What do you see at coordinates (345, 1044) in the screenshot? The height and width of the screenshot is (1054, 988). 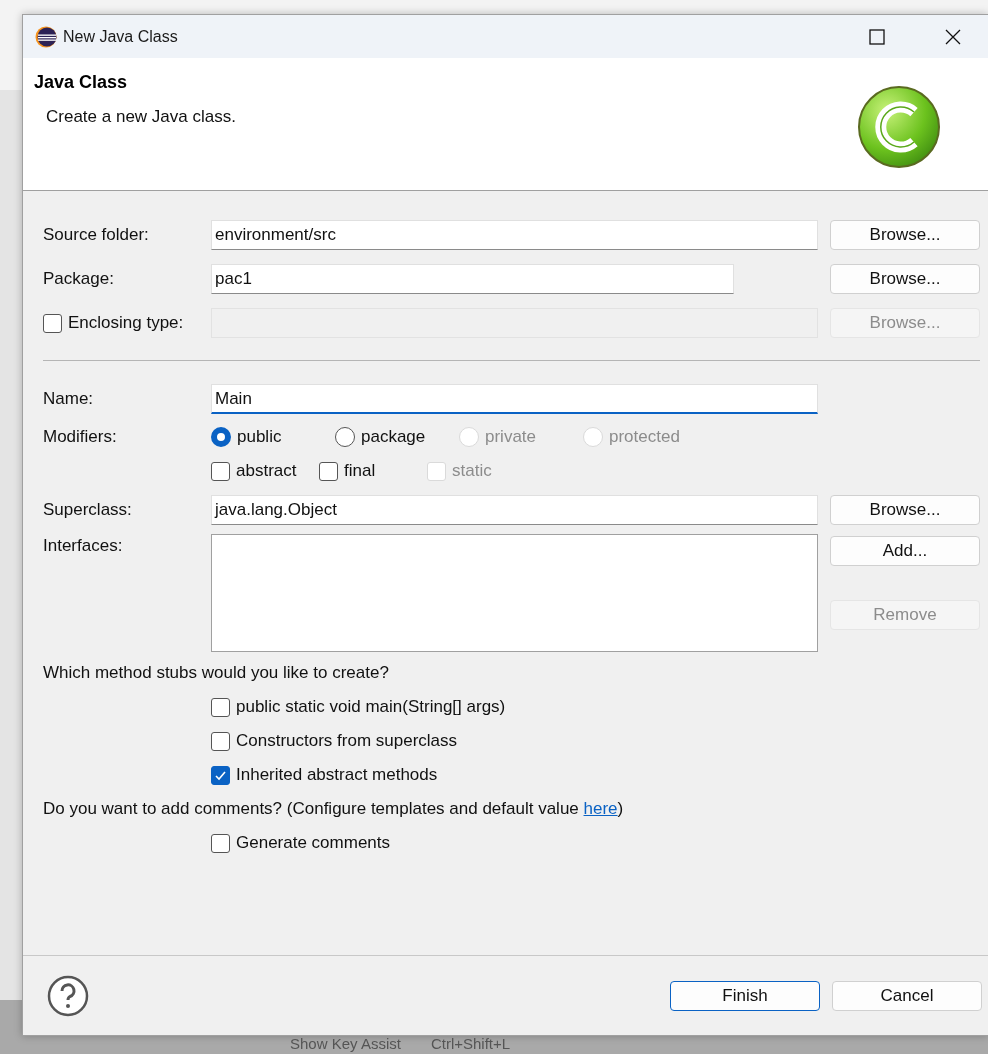 I see `menu-text: Show Key Assist` at bounding box center [345, 1044].